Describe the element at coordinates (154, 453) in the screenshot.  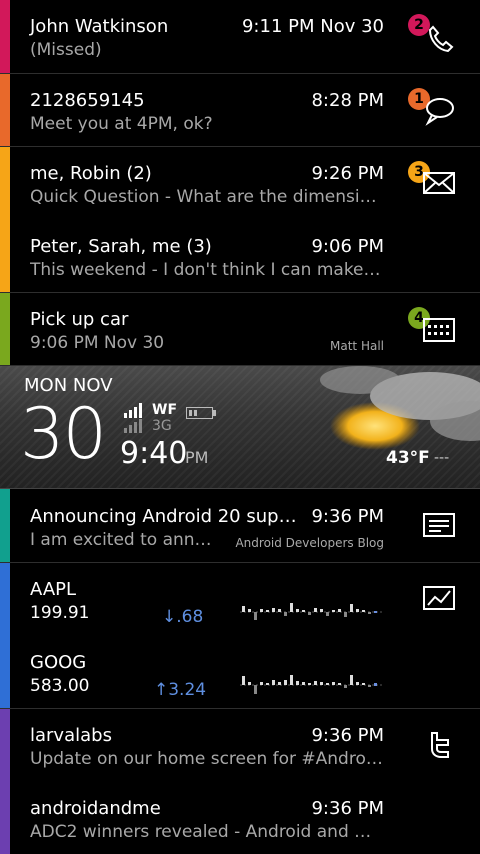
I see `clock-time: 9:40` at that location.